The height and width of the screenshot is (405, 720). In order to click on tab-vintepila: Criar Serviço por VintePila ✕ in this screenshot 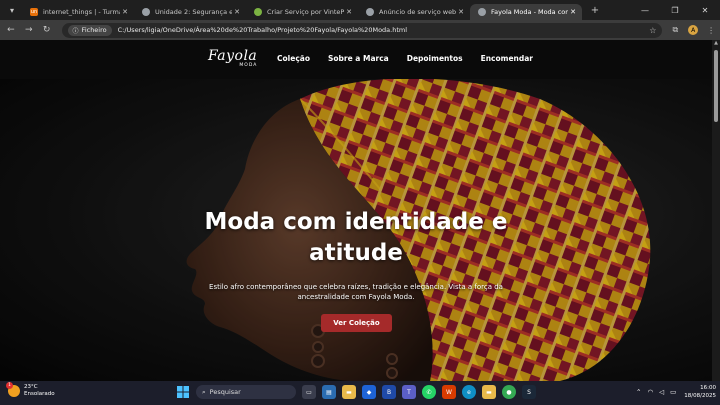, I will do `click(302, 12)`.